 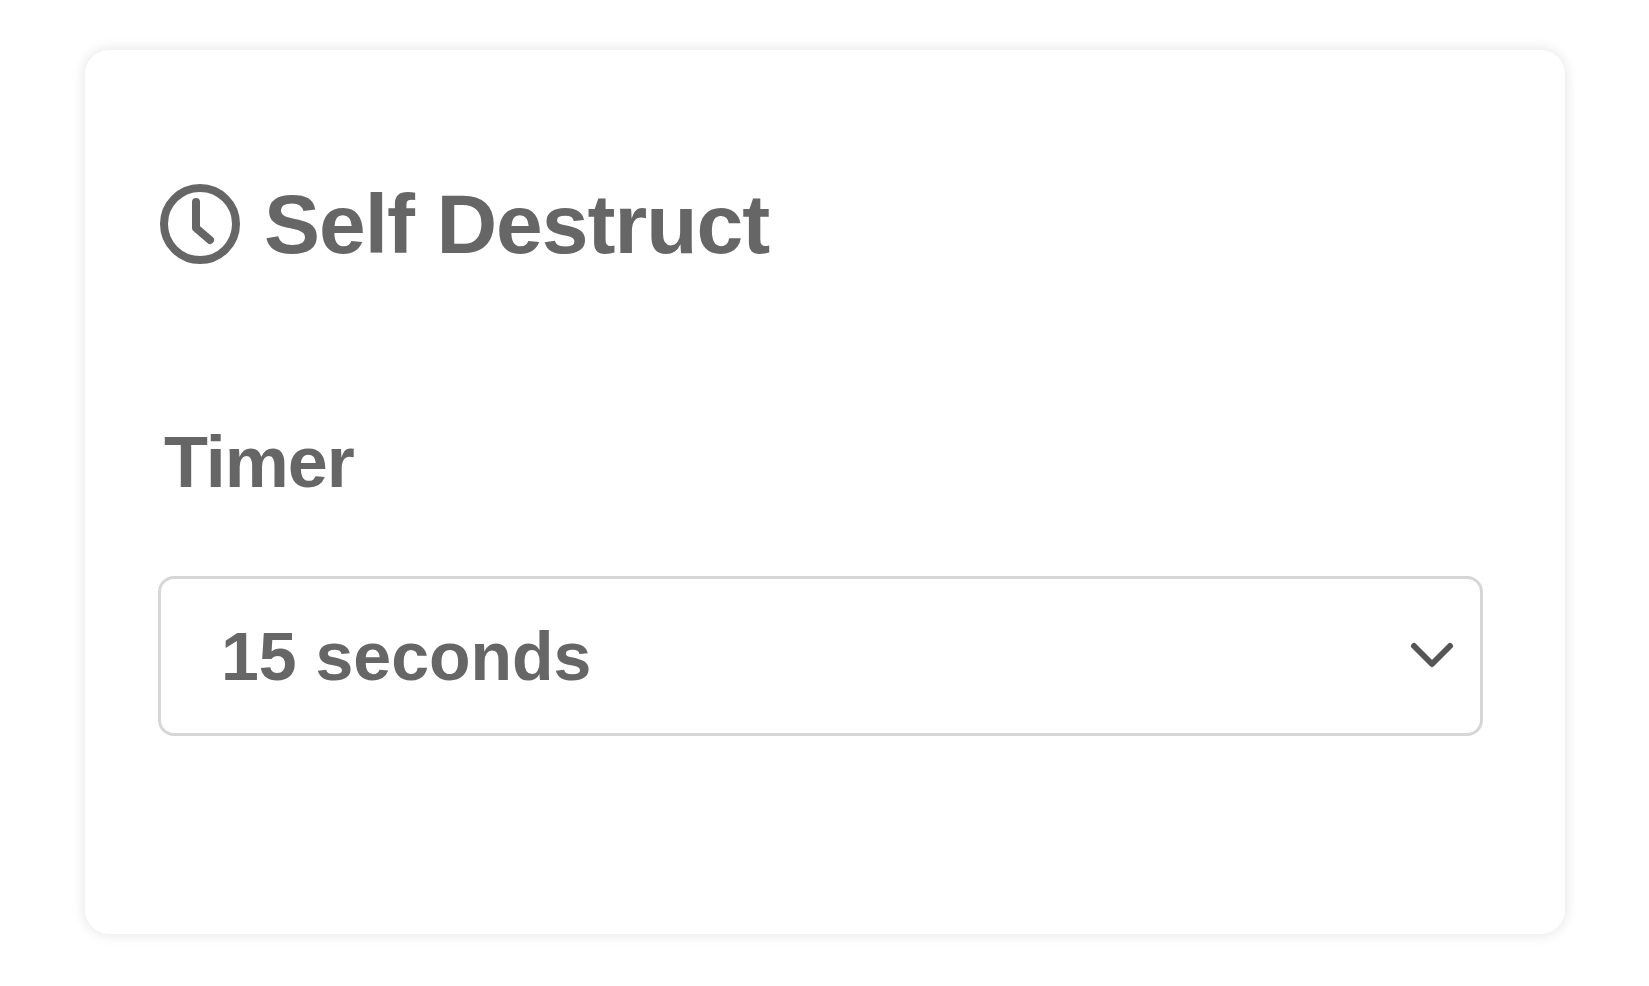 I want to click on timer-label: Timer, so click(x=259, y=462).